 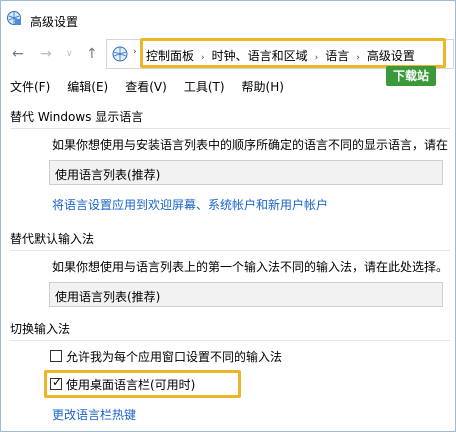 What do you see at coordinates (54, 22) in the screenshot?
I see `window-title: 高级设置` at bounding box center [54, 22].